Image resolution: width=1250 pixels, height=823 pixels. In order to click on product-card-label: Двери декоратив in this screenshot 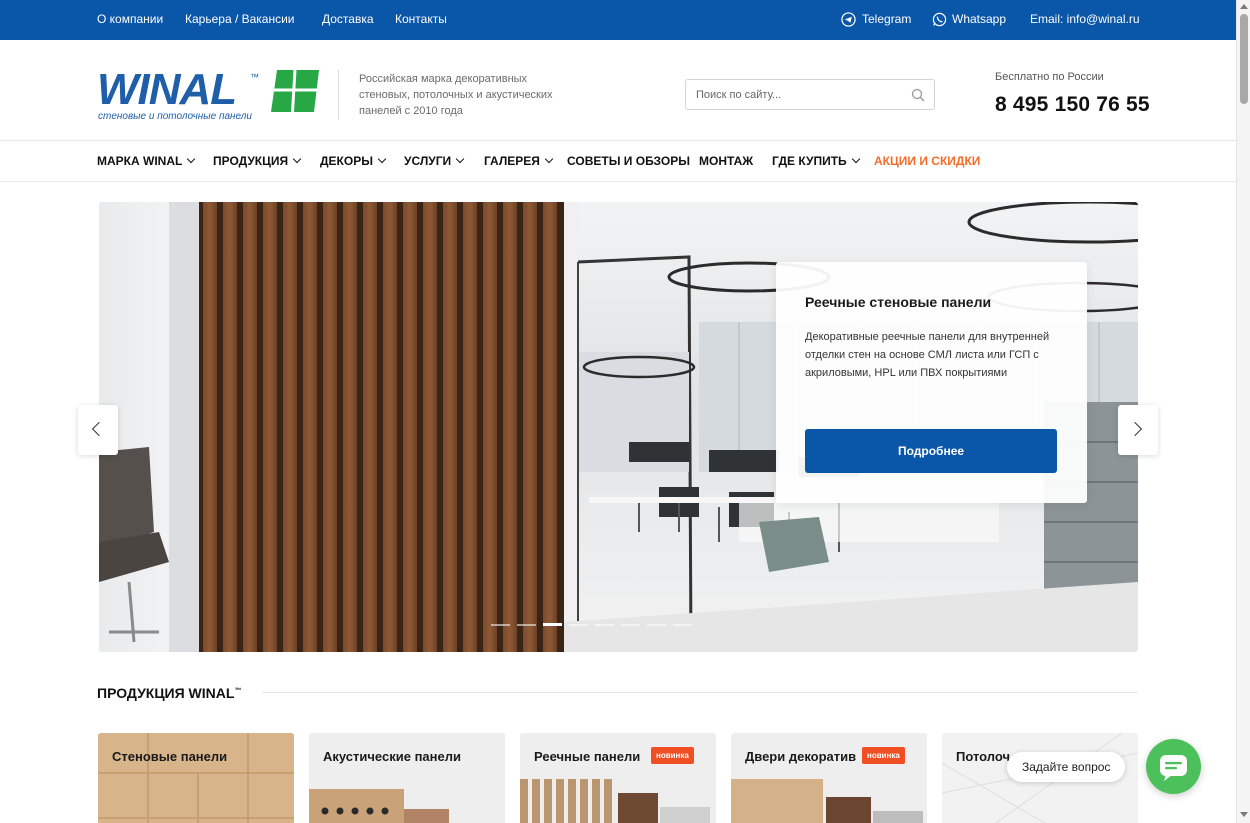, I will do `click(801, 756)`.